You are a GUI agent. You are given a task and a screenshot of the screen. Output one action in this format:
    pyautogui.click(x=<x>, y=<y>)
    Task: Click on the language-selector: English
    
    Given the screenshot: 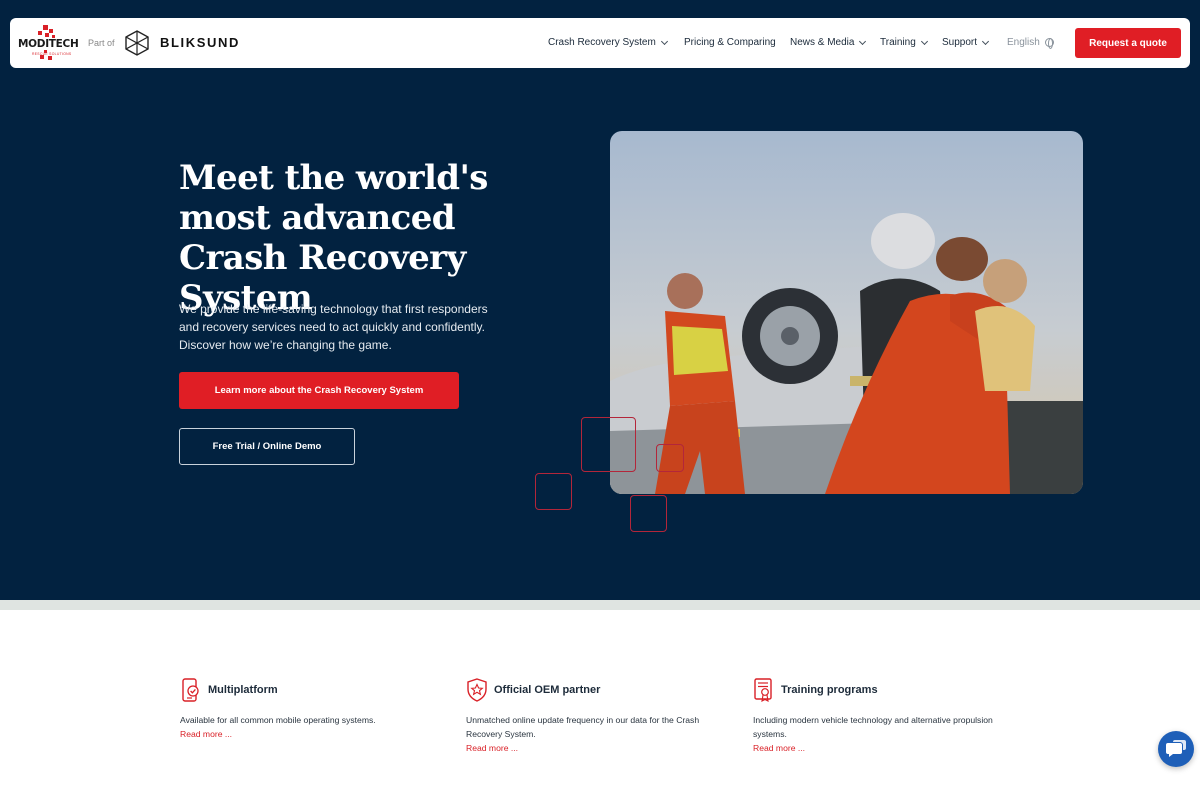 What is the action you would take?
    pyautogui.click(x=1030, y=43)
    